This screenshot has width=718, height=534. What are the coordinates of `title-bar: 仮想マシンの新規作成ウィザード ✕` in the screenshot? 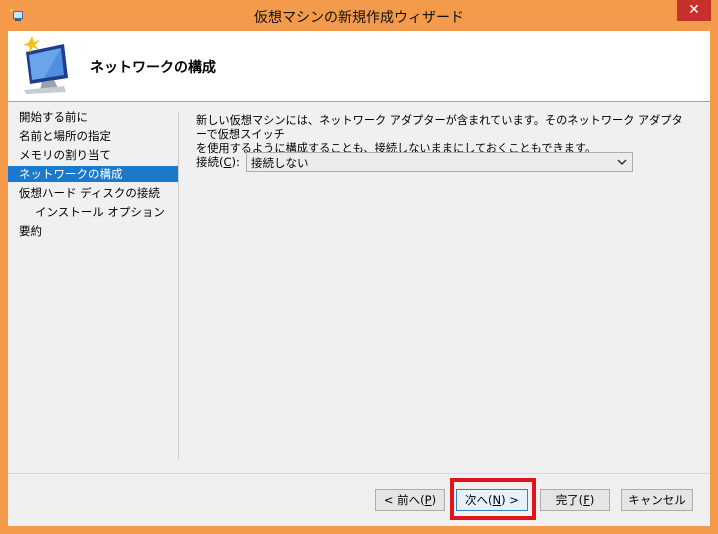 It's located at (359, 16).